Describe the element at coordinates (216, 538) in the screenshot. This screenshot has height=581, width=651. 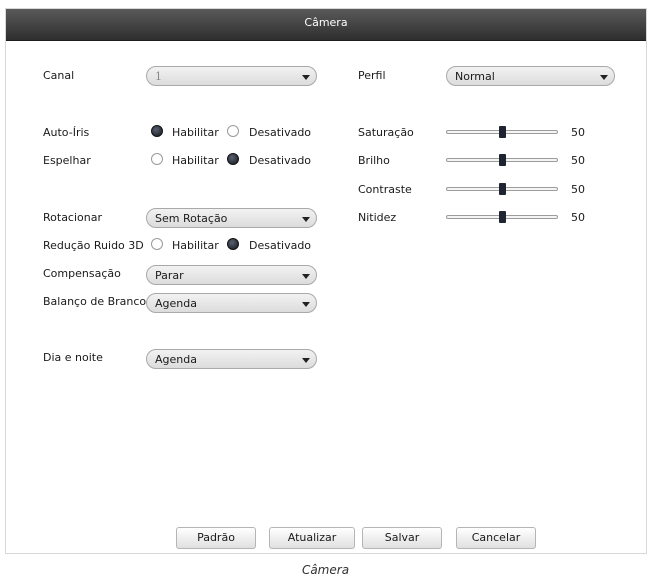
I see `default-button: Padrão` at that location.